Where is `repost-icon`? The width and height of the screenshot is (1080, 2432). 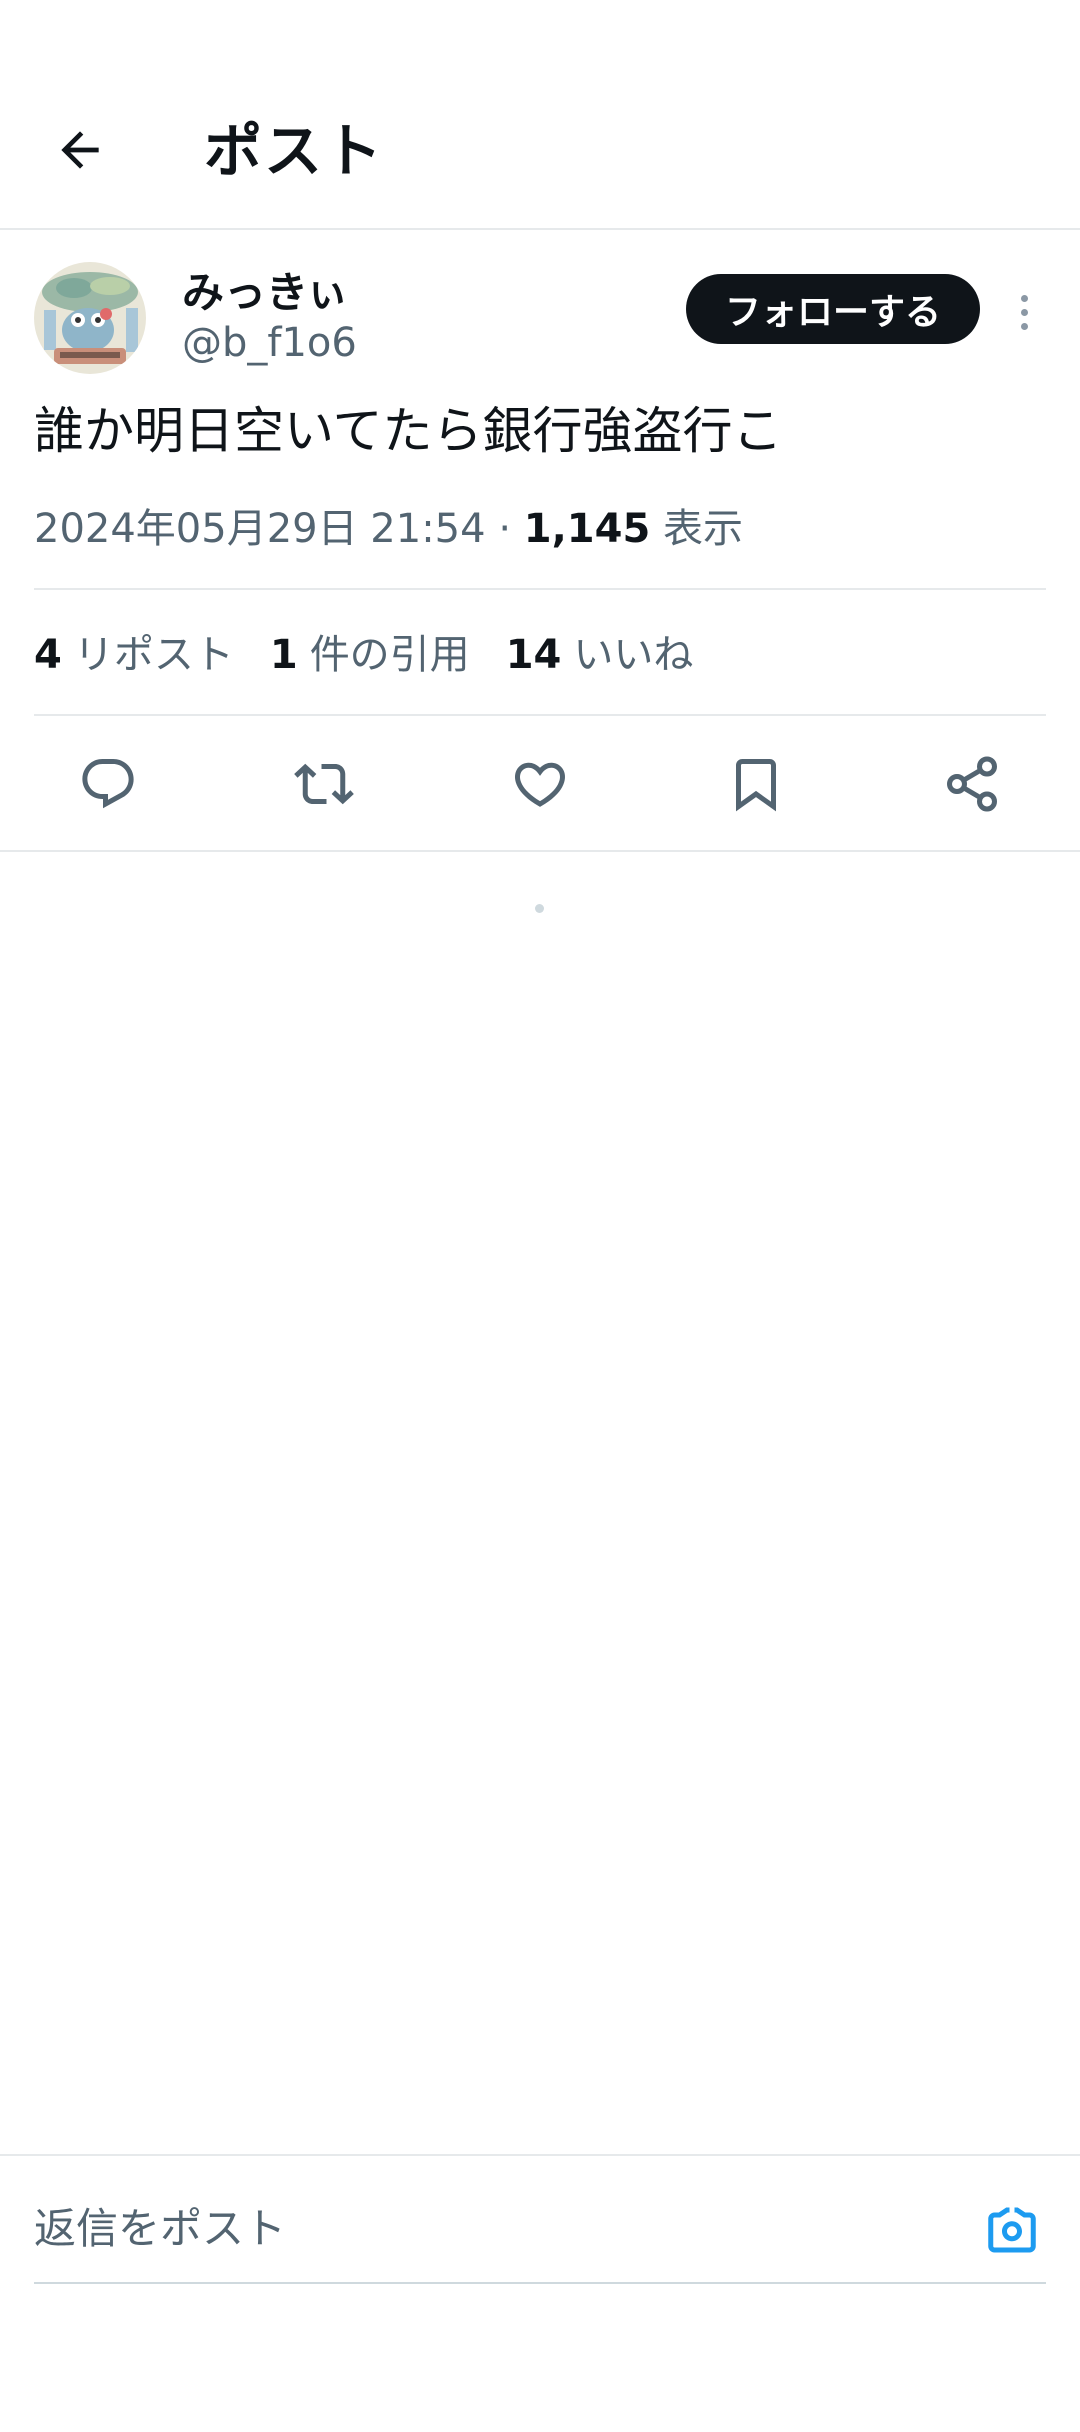 repost-icon is located at coordinates (324, 784).